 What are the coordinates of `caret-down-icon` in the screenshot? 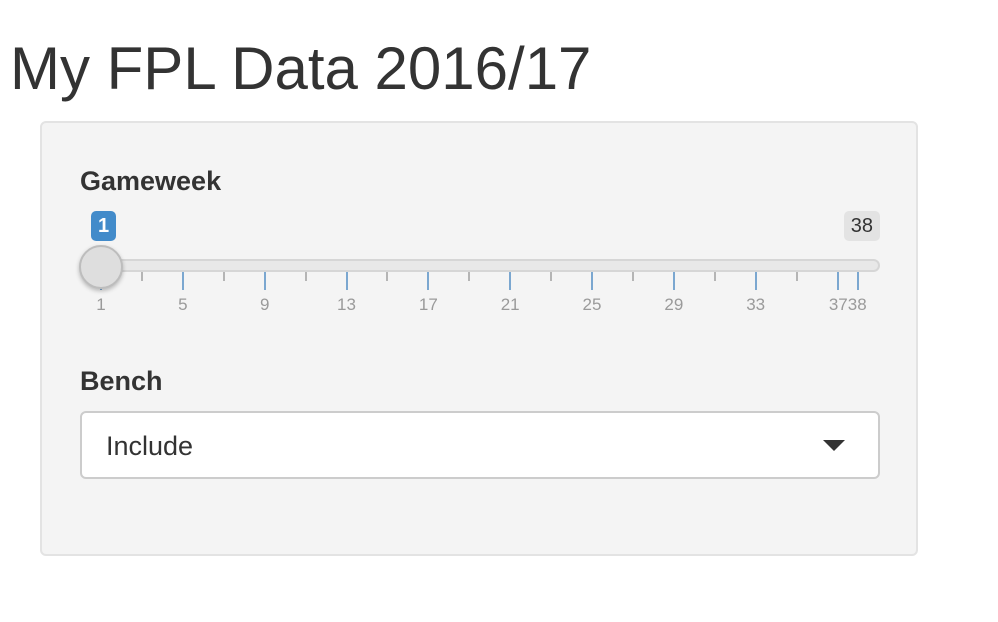 It's located at (834, 445).